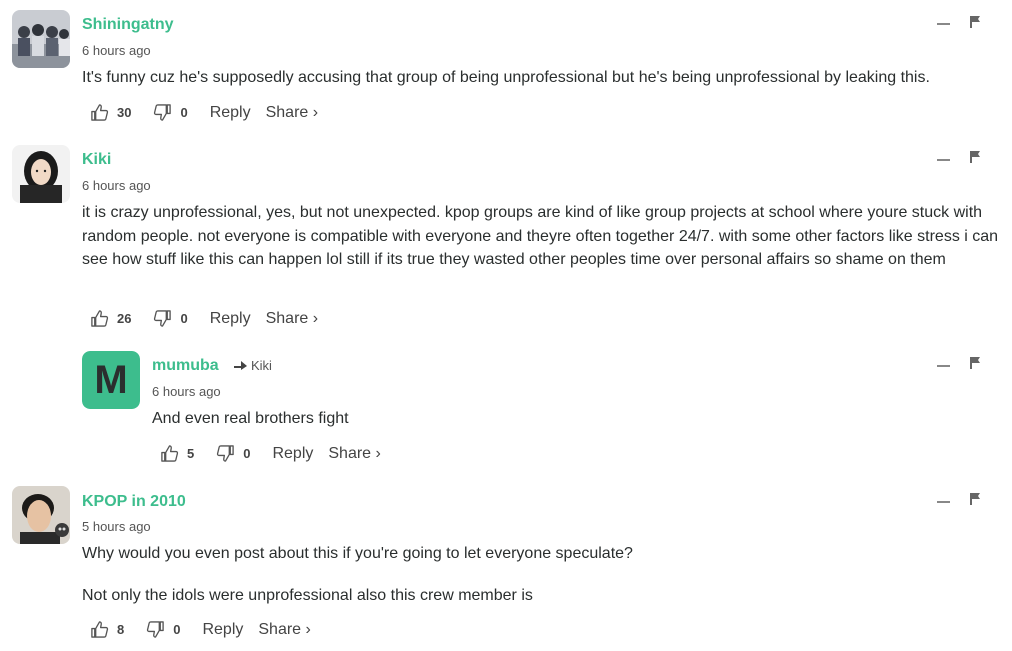 Image resolution: width=1012 pixels, height=651 pixels. I want to click on reply-arrow-icon, so click(240, 365).